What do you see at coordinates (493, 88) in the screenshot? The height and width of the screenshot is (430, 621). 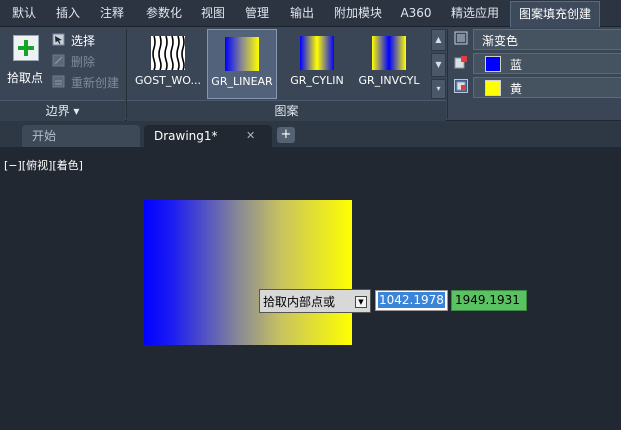 I see `color2-swatch` at bounding box center [493, 88].